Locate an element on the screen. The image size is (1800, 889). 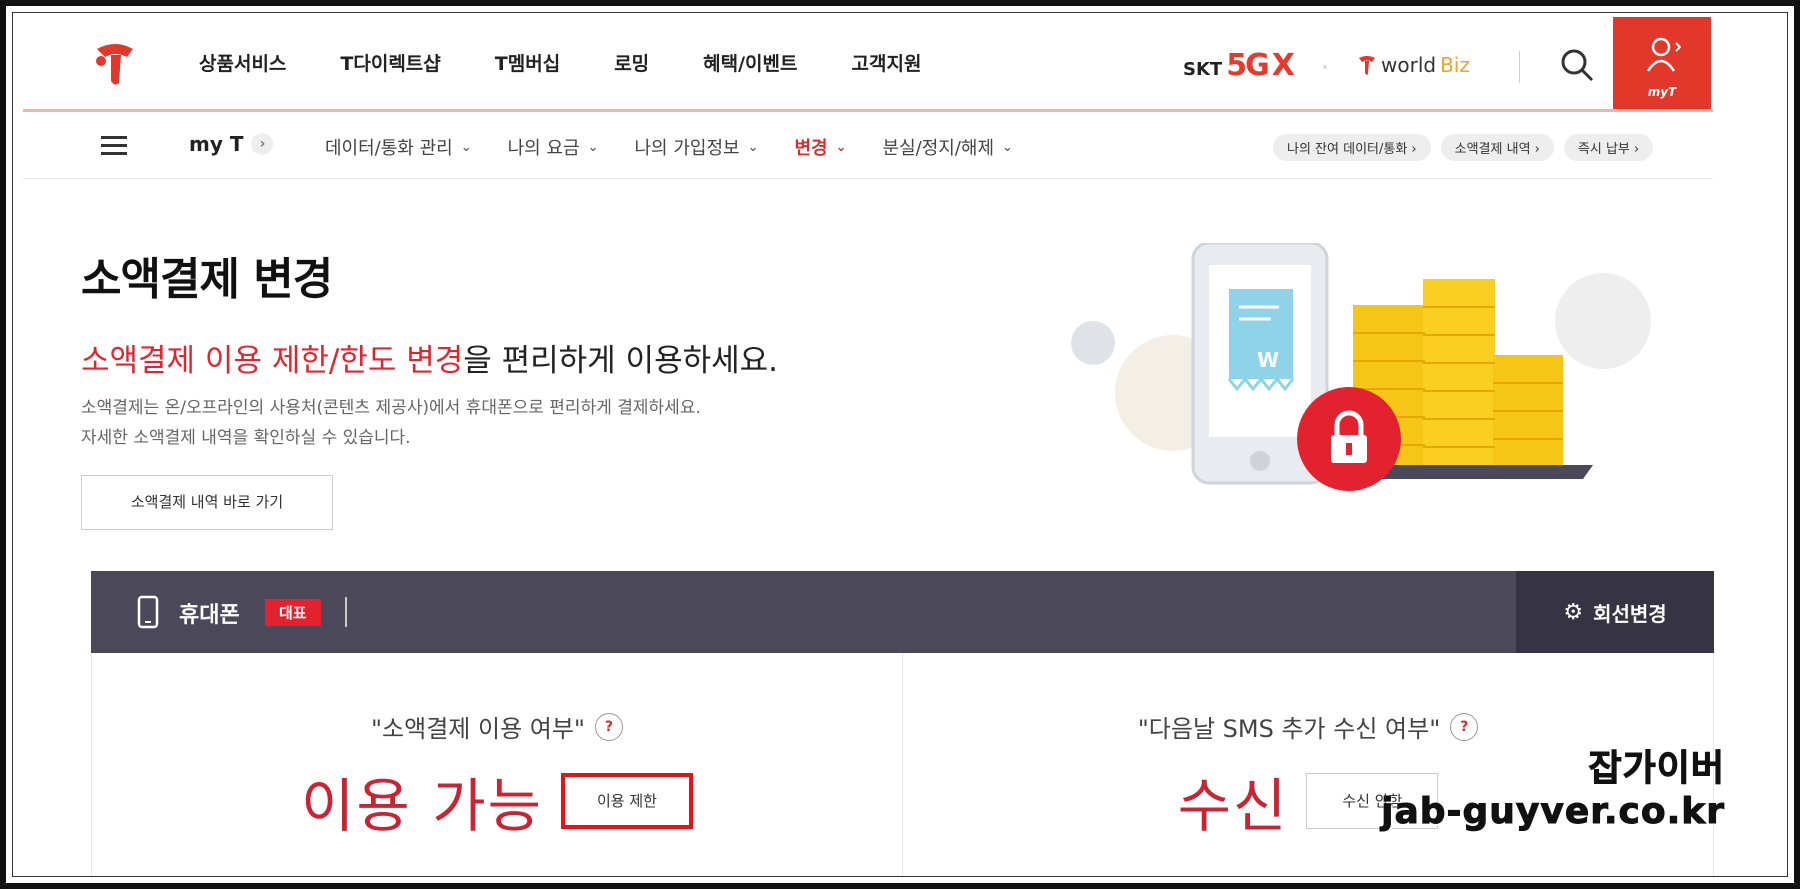
biz-text: Biz is located at coordinates (1455, 65).